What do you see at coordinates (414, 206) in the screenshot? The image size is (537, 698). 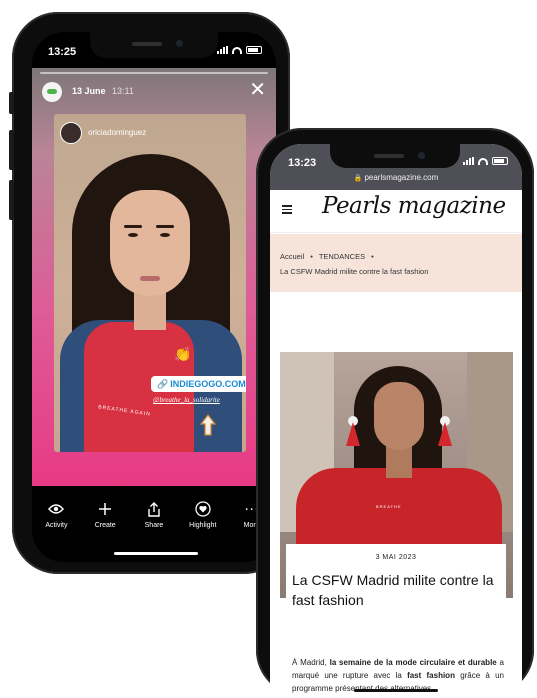 I see `site-logo: Pearls magazine` at bounding box center [414, 206].